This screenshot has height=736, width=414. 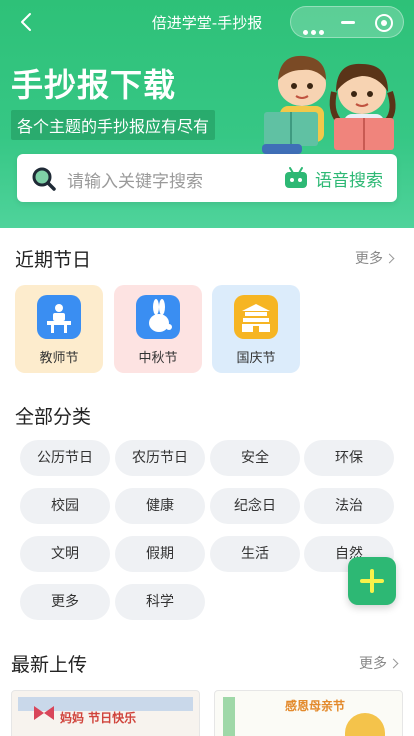 I want to click on upload-card: 妈妈 节日快乐, so click(x=105, y=713).